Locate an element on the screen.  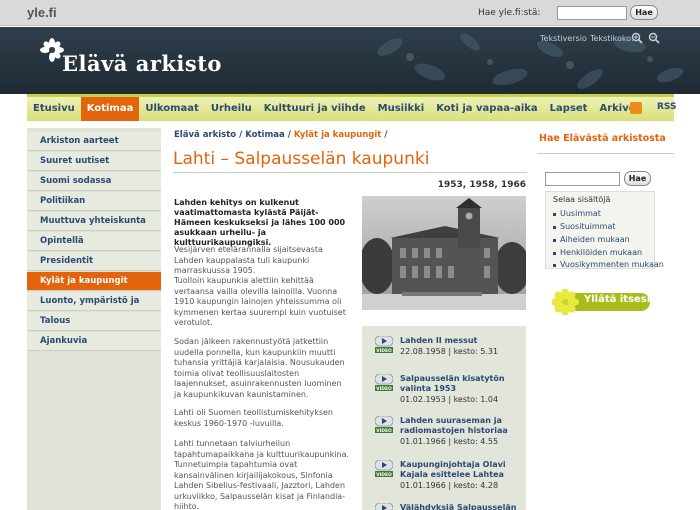
nav-item-kulttuuri-ja-viihde: Kulttuuri ja viihde is located at coordinates (315, 109).